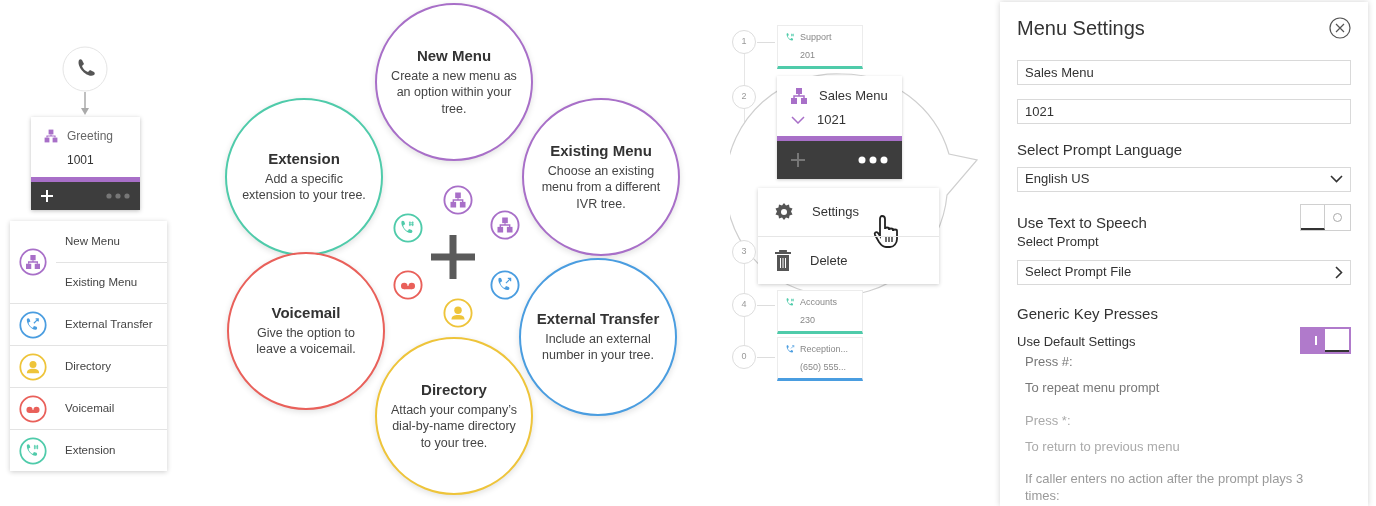 The width and height of the screenshot is (1376, 506). I want to click on bubble-description: Include an external number in your tree., so click(598, 347).